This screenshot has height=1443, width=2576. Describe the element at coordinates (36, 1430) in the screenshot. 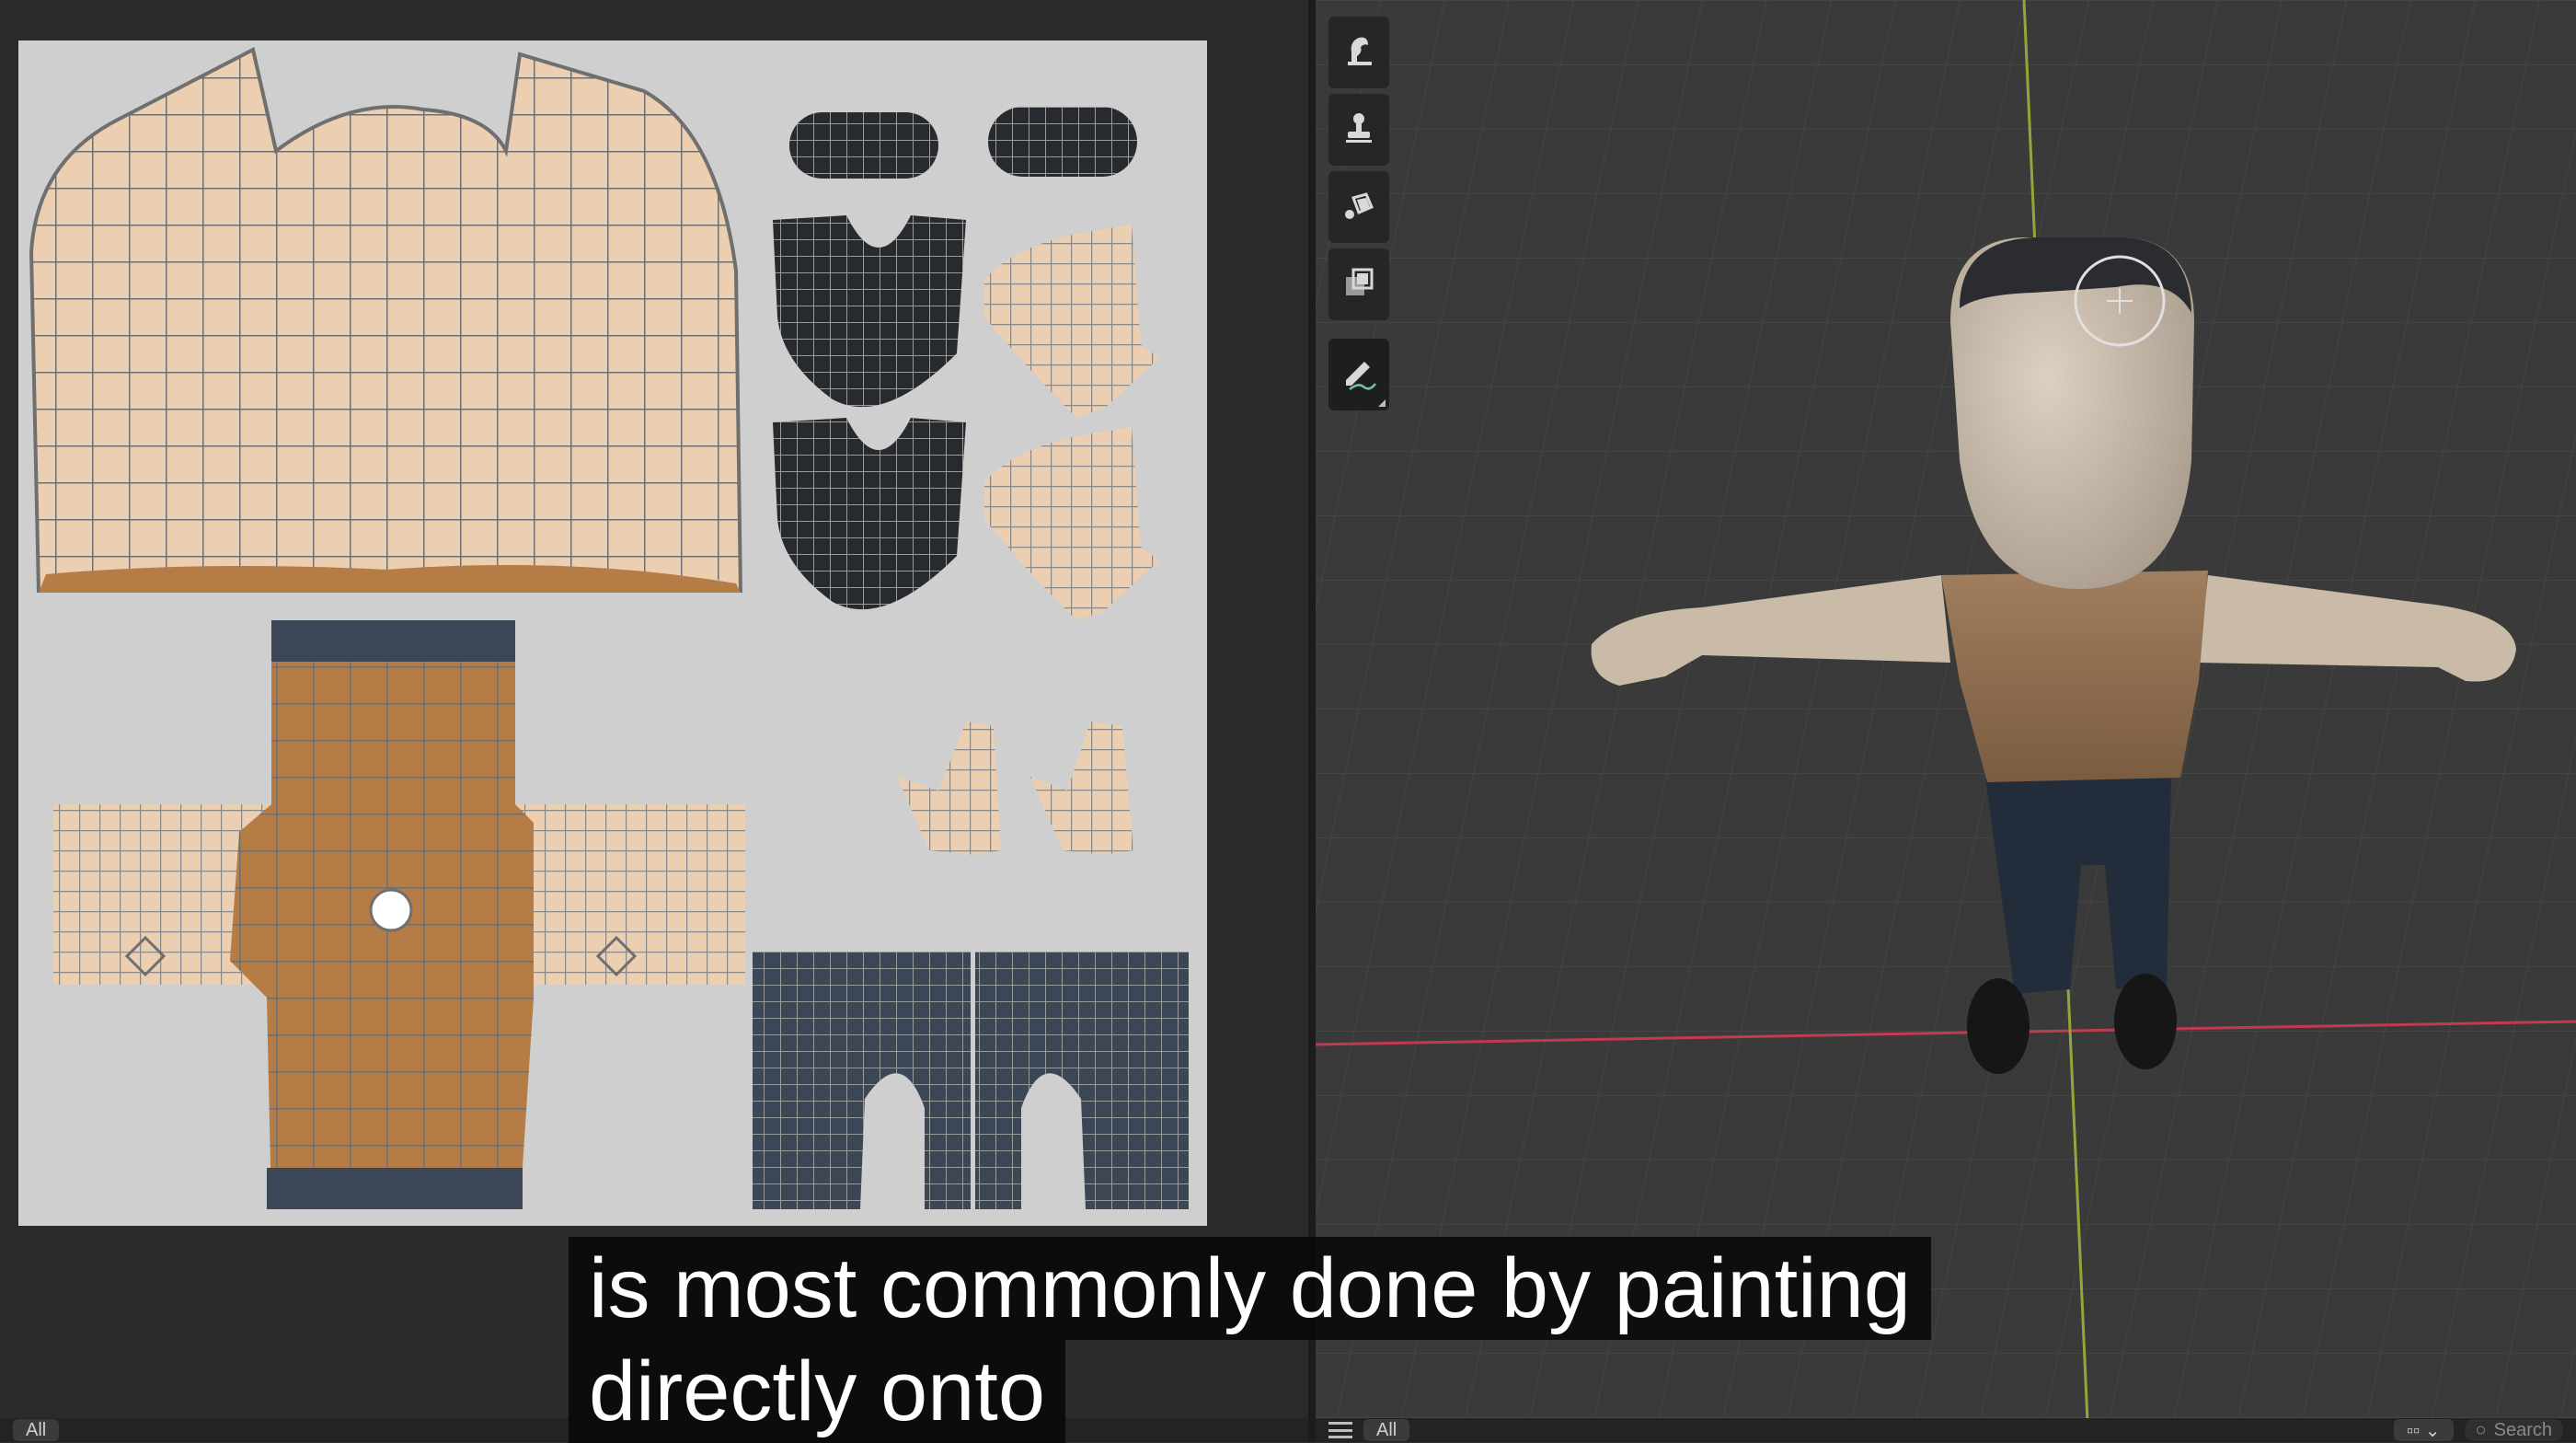

I see `uv-filter-mode: All` at that location.